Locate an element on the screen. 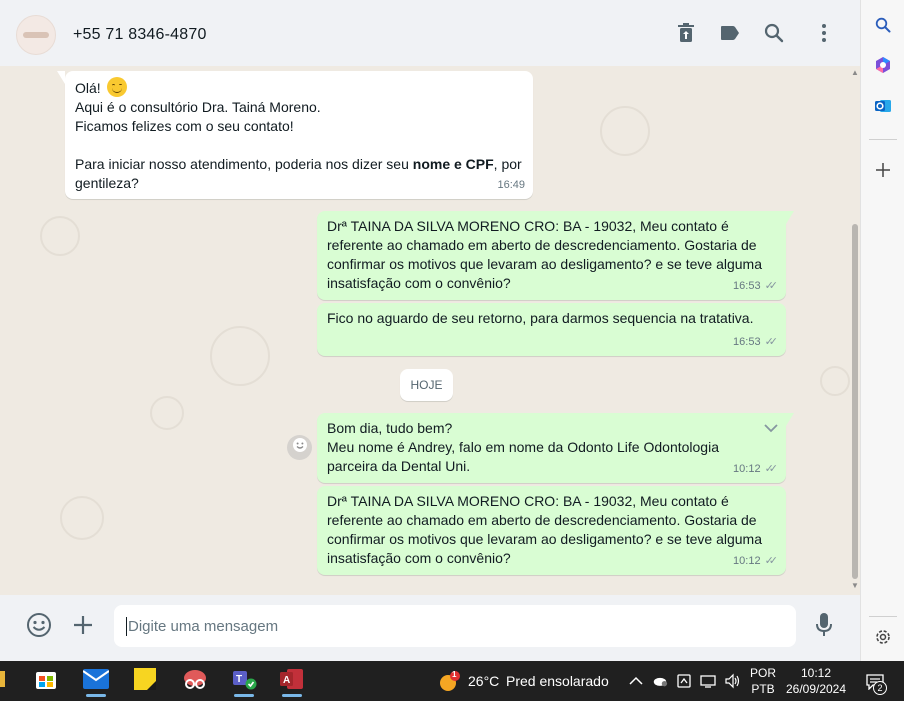 This screenshot has width=904, height=701. scroll-thumb is located at coordinates (855, 401).